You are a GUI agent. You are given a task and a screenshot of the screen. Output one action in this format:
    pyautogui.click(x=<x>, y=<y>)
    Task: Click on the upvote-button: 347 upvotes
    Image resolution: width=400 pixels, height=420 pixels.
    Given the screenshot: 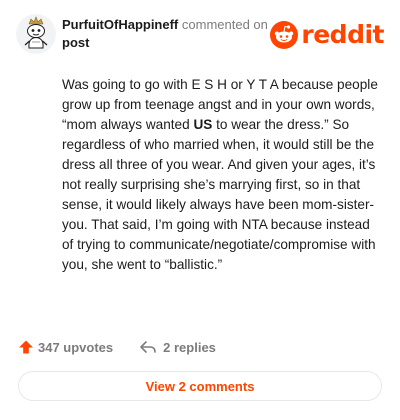 What is the action you would take?
    pyautogui.click(x=65, y=347)
    